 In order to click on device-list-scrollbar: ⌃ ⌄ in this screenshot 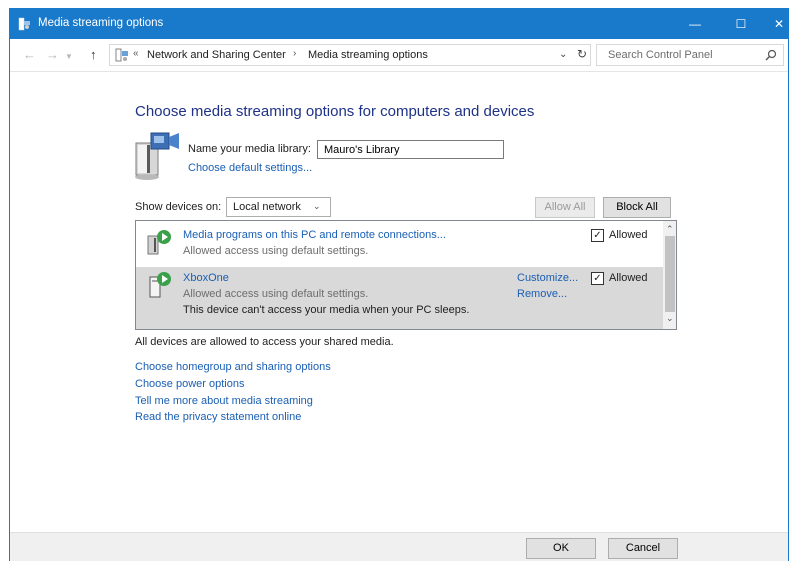, I will do `click(669, 275)`.